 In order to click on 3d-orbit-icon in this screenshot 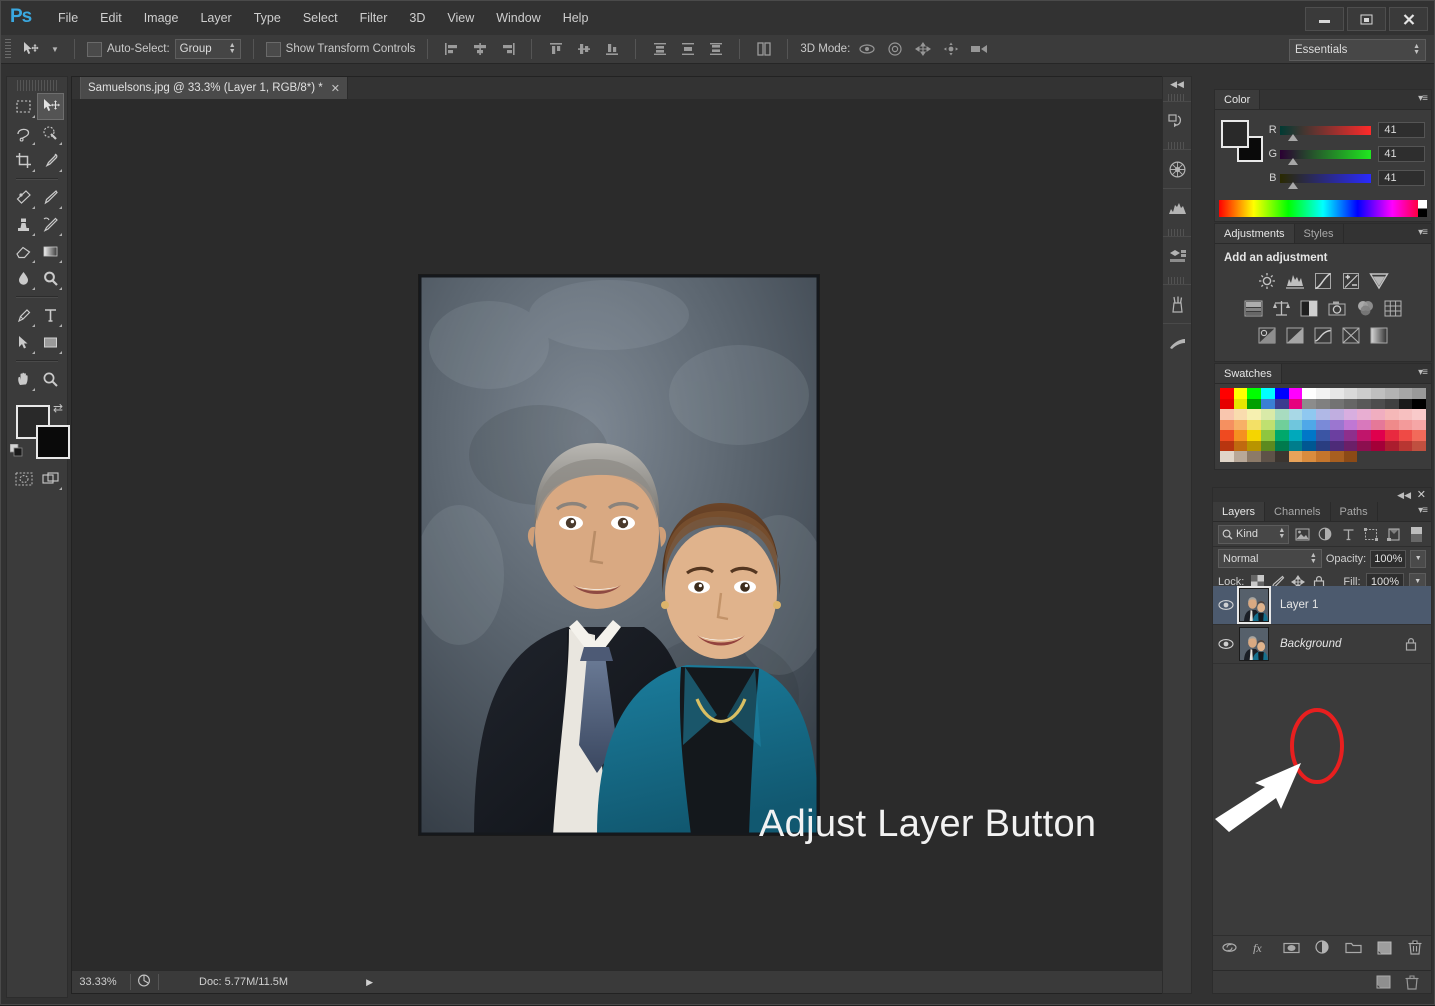, I will do `click(866, 49)`.